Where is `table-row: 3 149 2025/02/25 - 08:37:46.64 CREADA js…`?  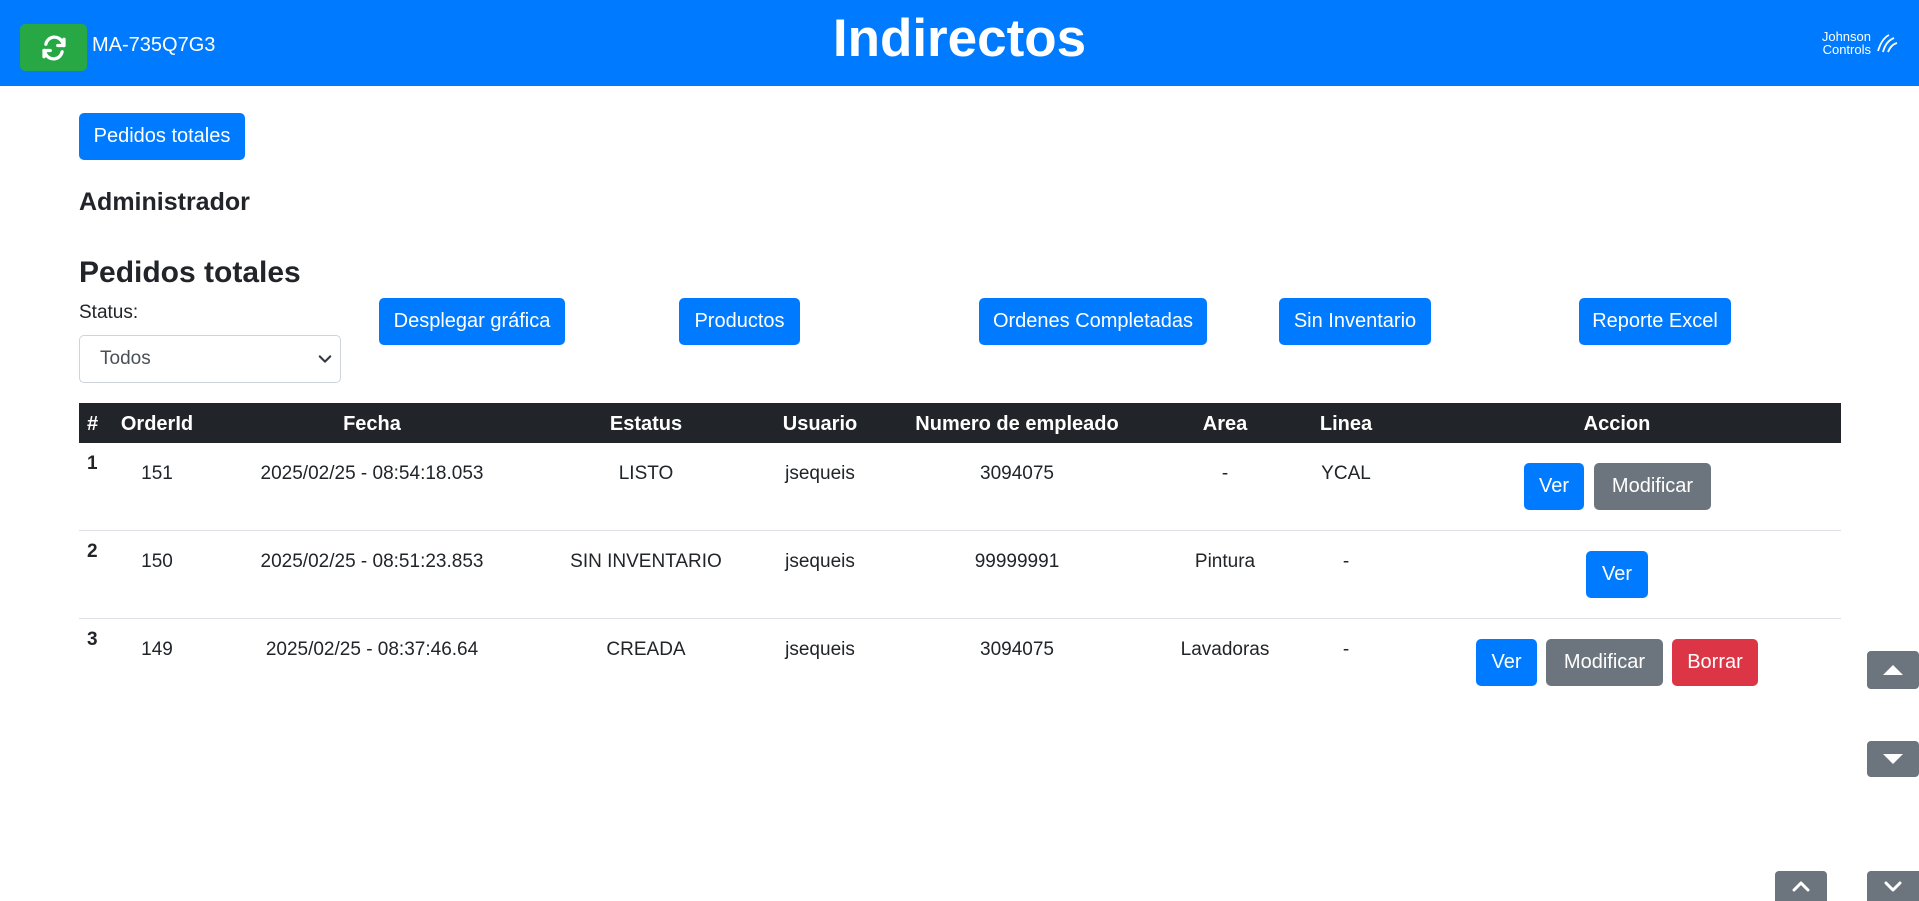 table-row: 3 149 2025/02/25 - 08:37:46.64 CREADA js… is located at coordinates (960, 663).